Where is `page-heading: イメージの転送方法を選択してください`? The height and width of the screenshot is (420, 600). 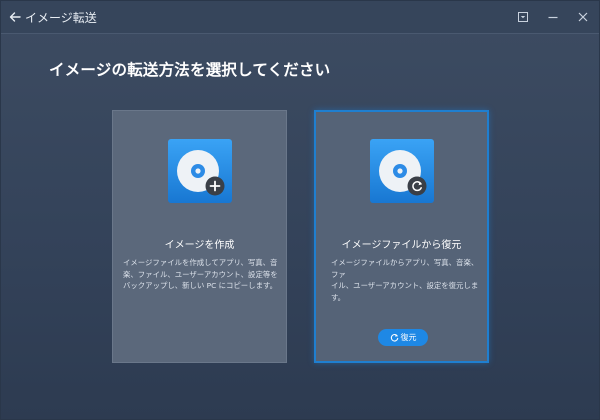 page-heading: イメージの転送方法を選択してください is located at coordinates (190, 70).